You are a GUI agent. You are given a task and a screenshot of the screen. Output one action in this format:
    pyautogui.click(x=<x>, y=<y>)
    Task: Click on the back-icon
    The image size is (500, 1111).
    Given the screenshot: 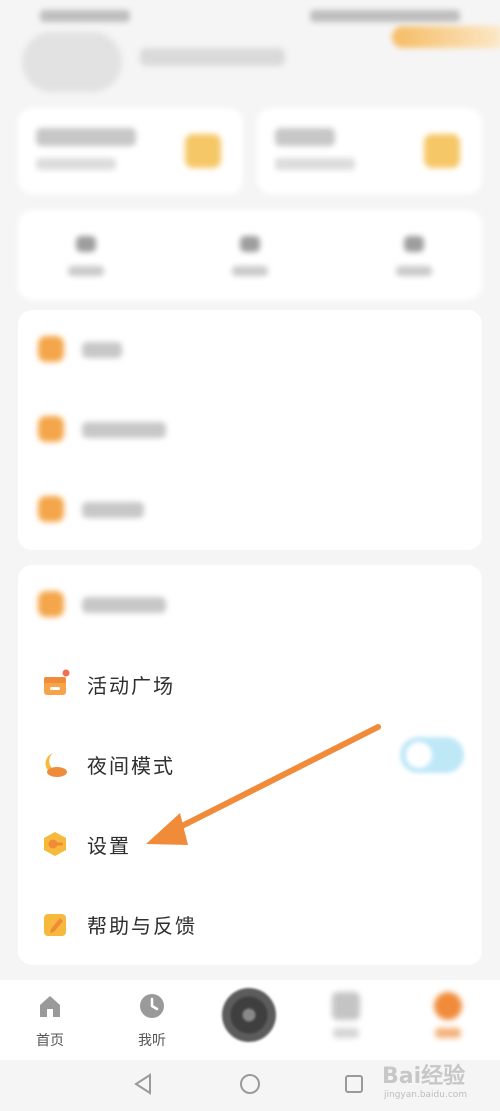 What is the action you would take?
    pyautogui.click(x=144, y=1084)
    